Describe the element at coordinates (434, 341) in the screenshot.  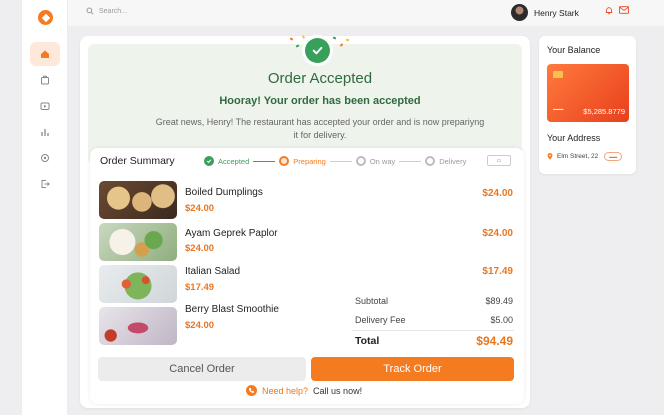
I see `total-row: Total $94.49` at that location.